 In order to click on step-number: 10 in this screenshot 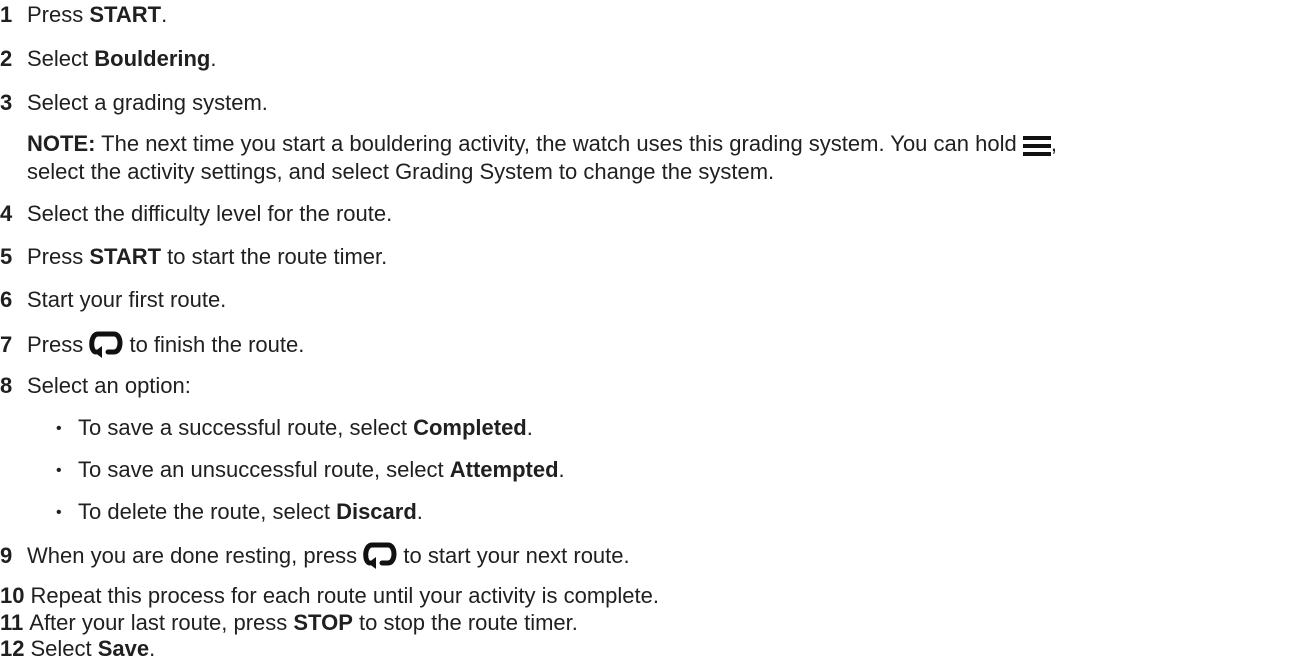, I will do `click(12, 595)`.